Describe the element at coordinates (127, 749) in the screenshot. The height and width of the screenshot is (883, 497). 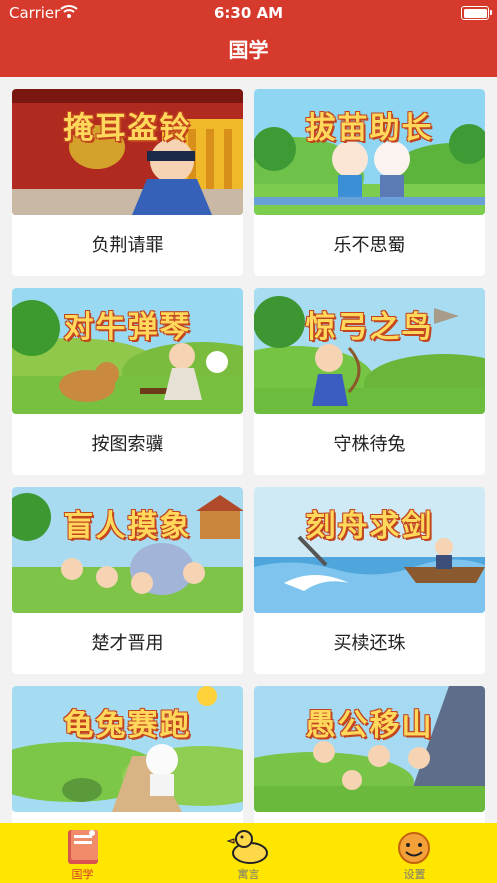
I see `story-thumbnail: 龟兔赛跑` at that location.